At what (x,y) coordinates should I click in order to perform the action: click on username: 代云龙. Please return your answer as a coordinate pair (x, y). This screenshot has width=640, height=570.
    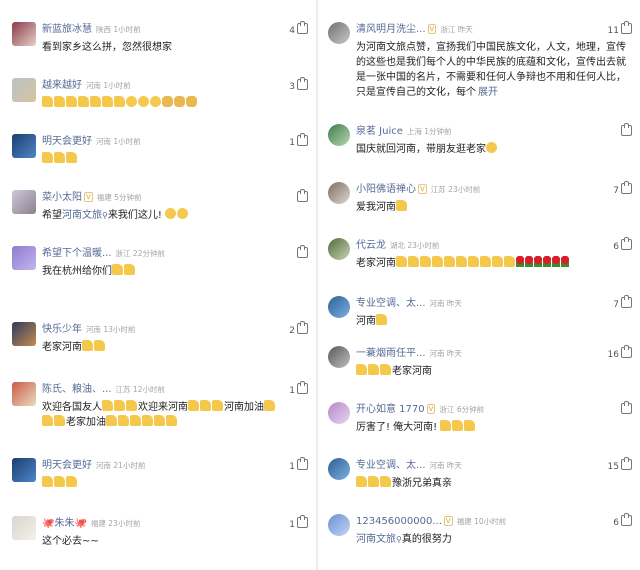
    Looking at the image, I should click on (371, 245).